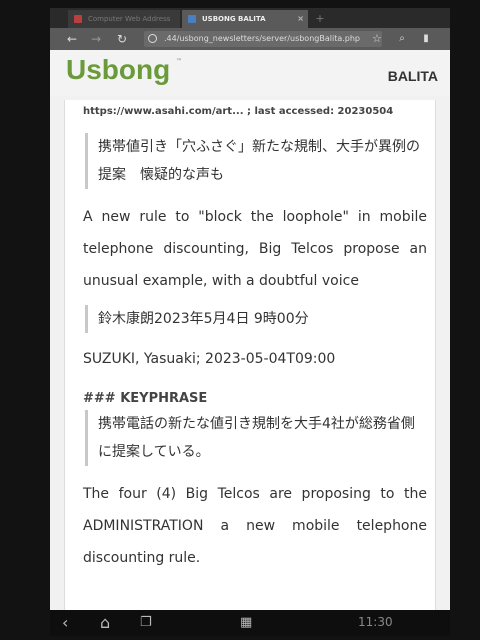  What do you see at coordinates (259, 161) in the screenshot?
I see `headline-japanese-text: 携帯値引き「穴ふさぐ」新たな規制、大手が異例の提案 懐疑的な声も` at bounding box center [259, 161].